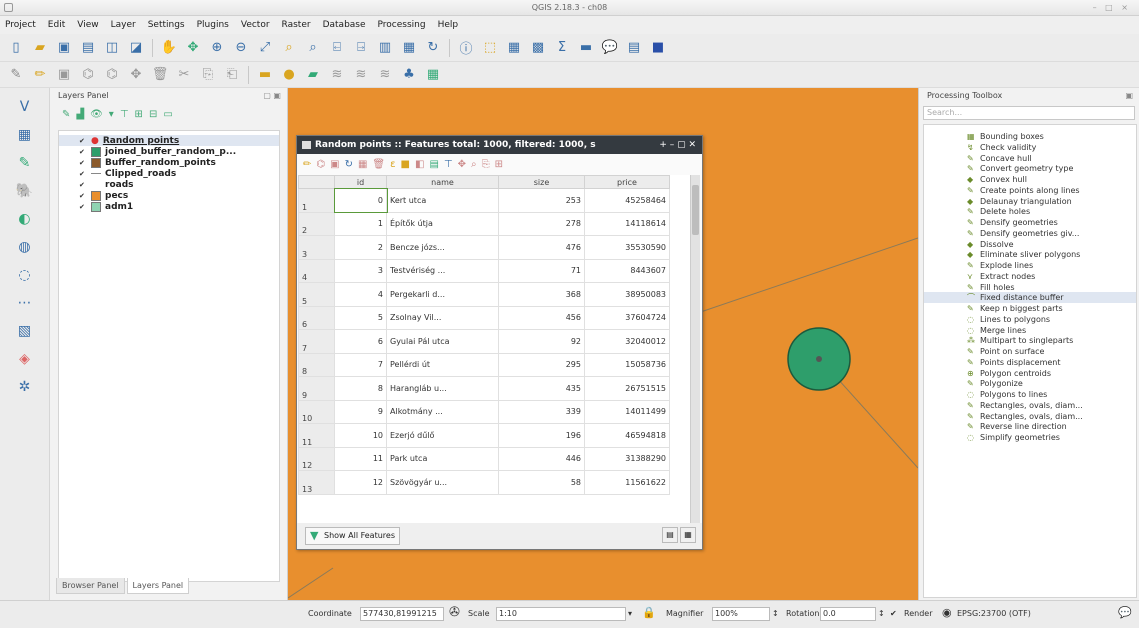  I want to click on zoom-next-icon: ⍈, so click(361, 48).